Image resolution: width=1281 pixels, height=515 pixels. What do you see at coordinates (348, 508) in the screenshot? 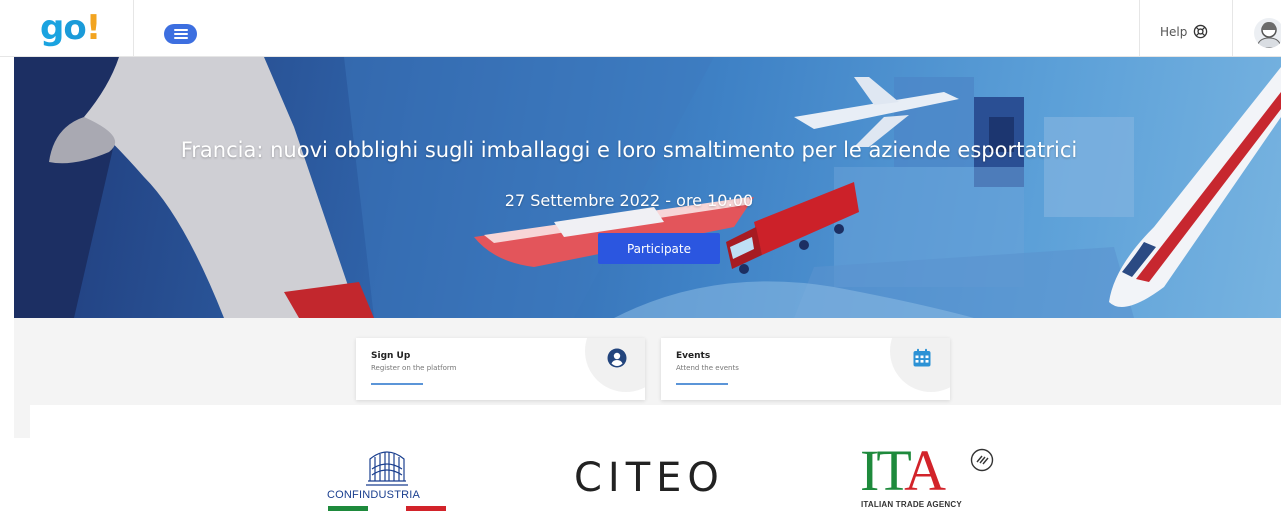
I see `flag-stripe-green` at bounding box center [348, 508].